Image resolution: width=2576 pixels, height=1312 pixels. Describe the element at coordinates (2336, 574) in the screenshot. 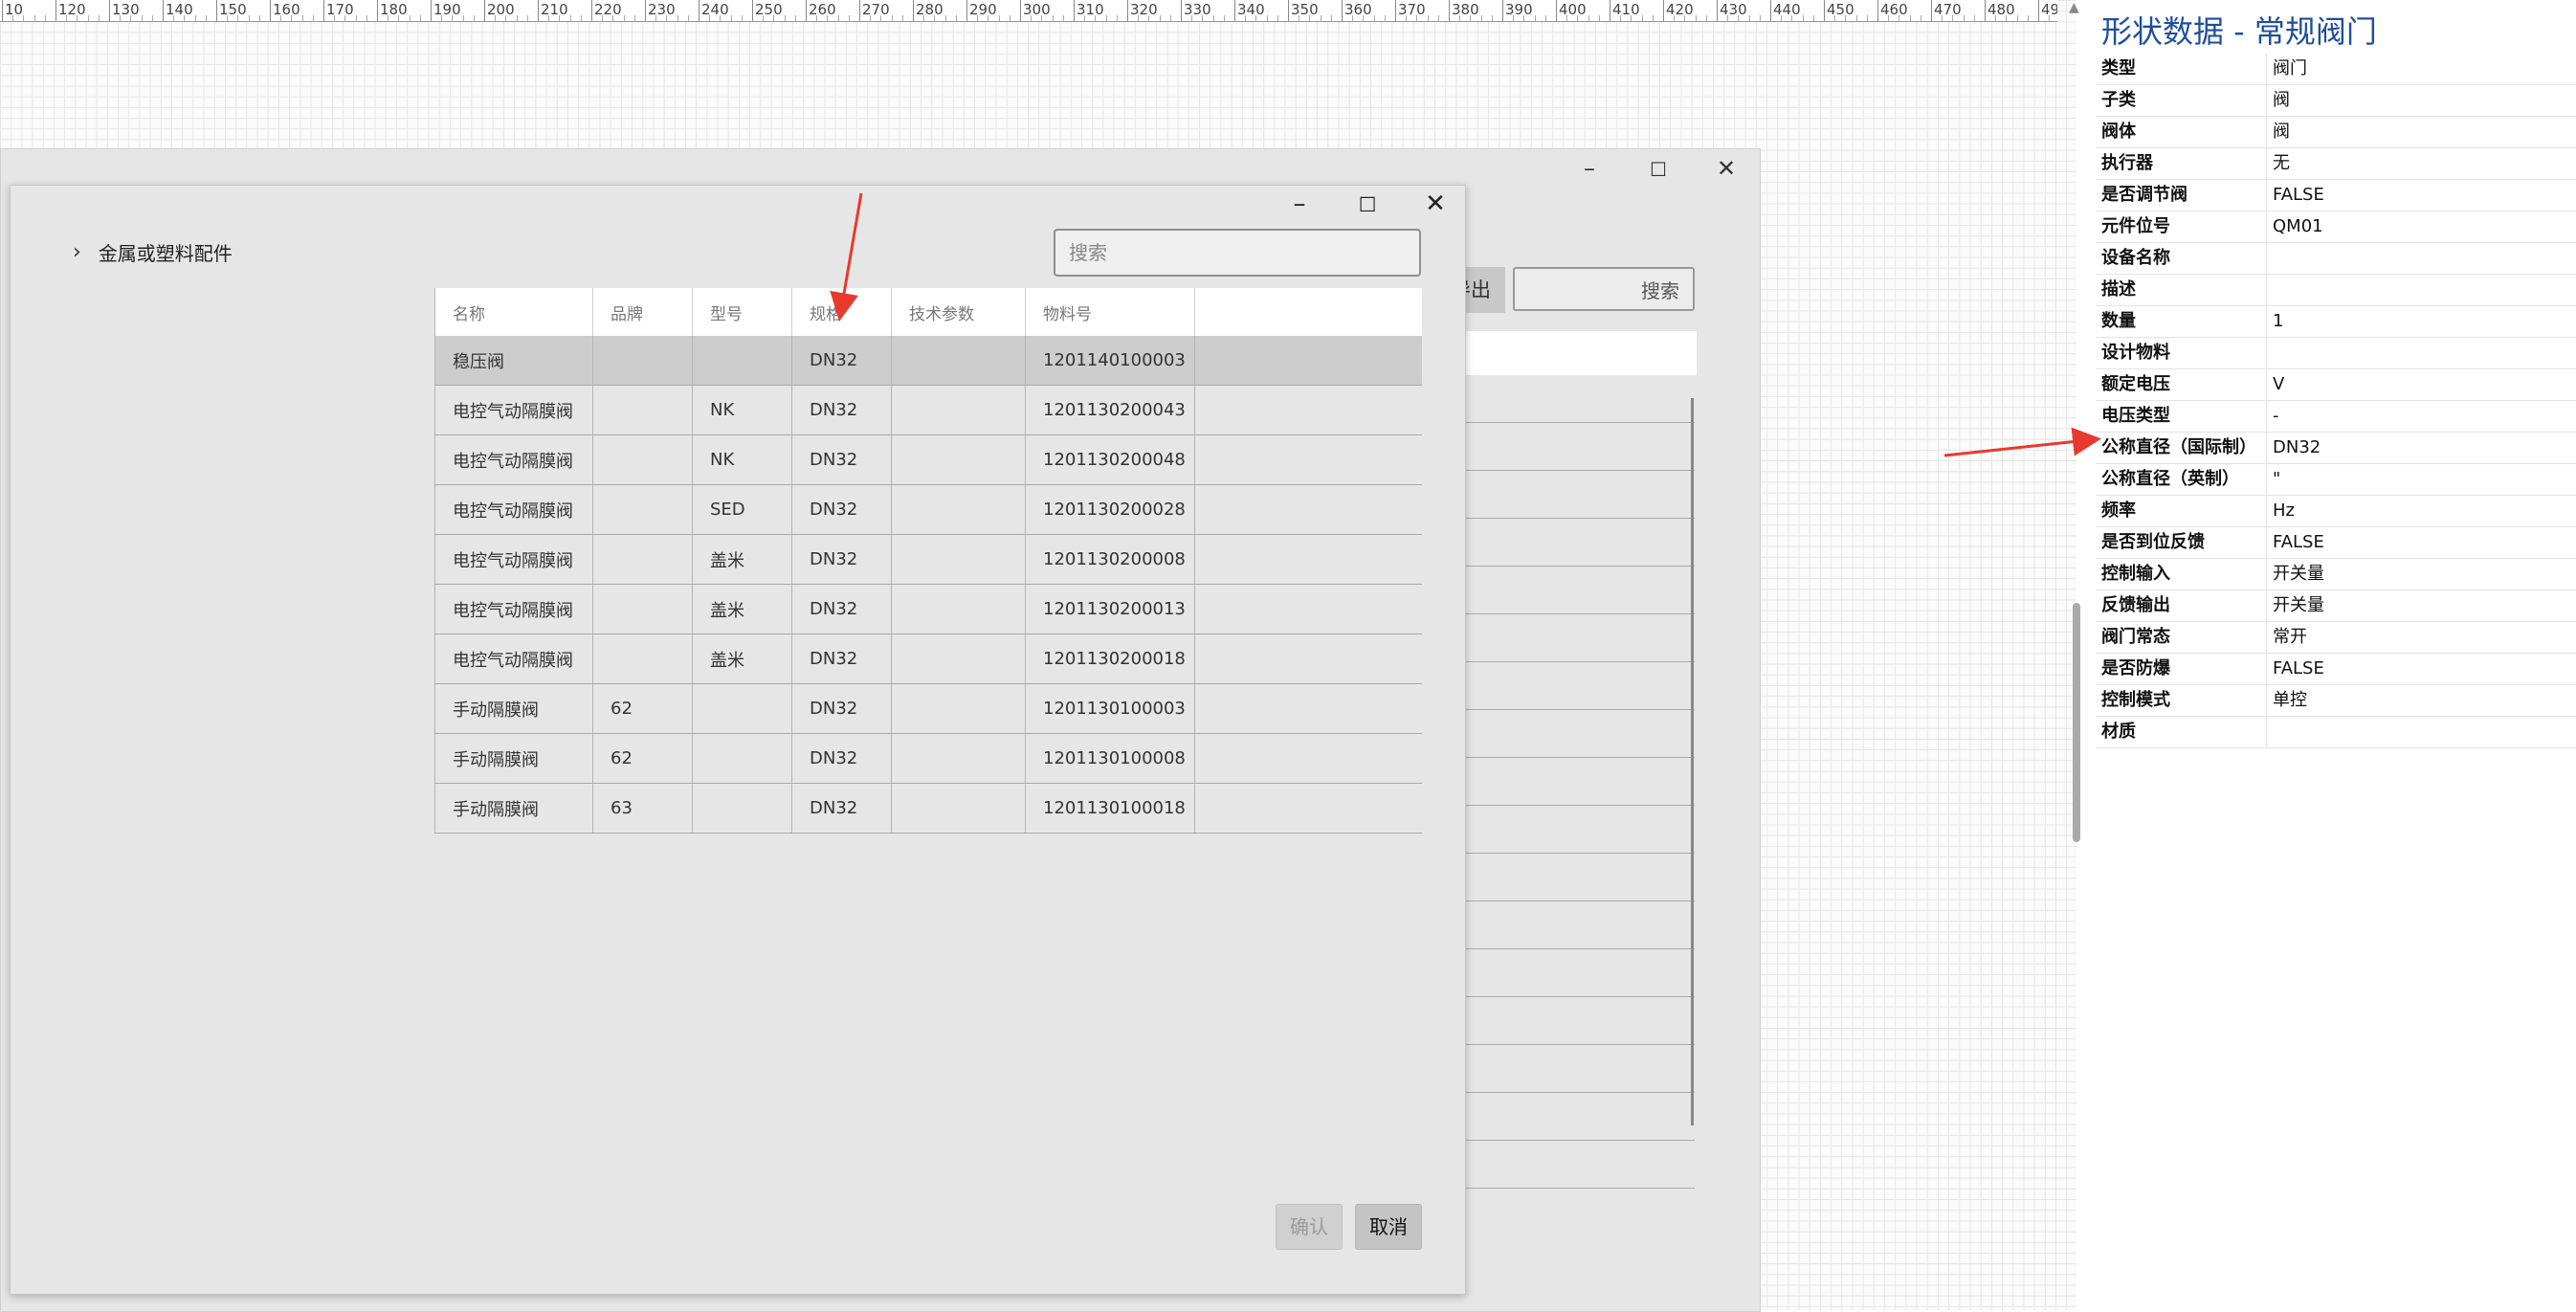

I see `property-row: 控制输入 开关量` at that location.